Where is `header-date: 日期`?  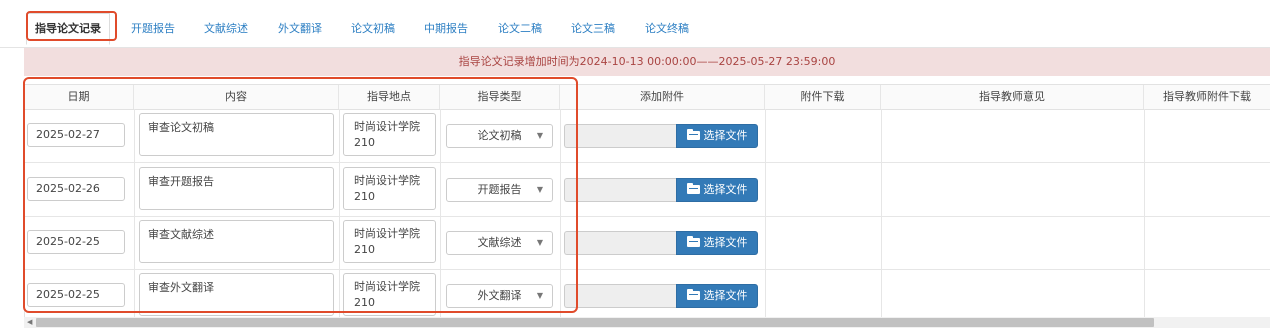 header-date: 日期 is located at coordinates (79, 97).